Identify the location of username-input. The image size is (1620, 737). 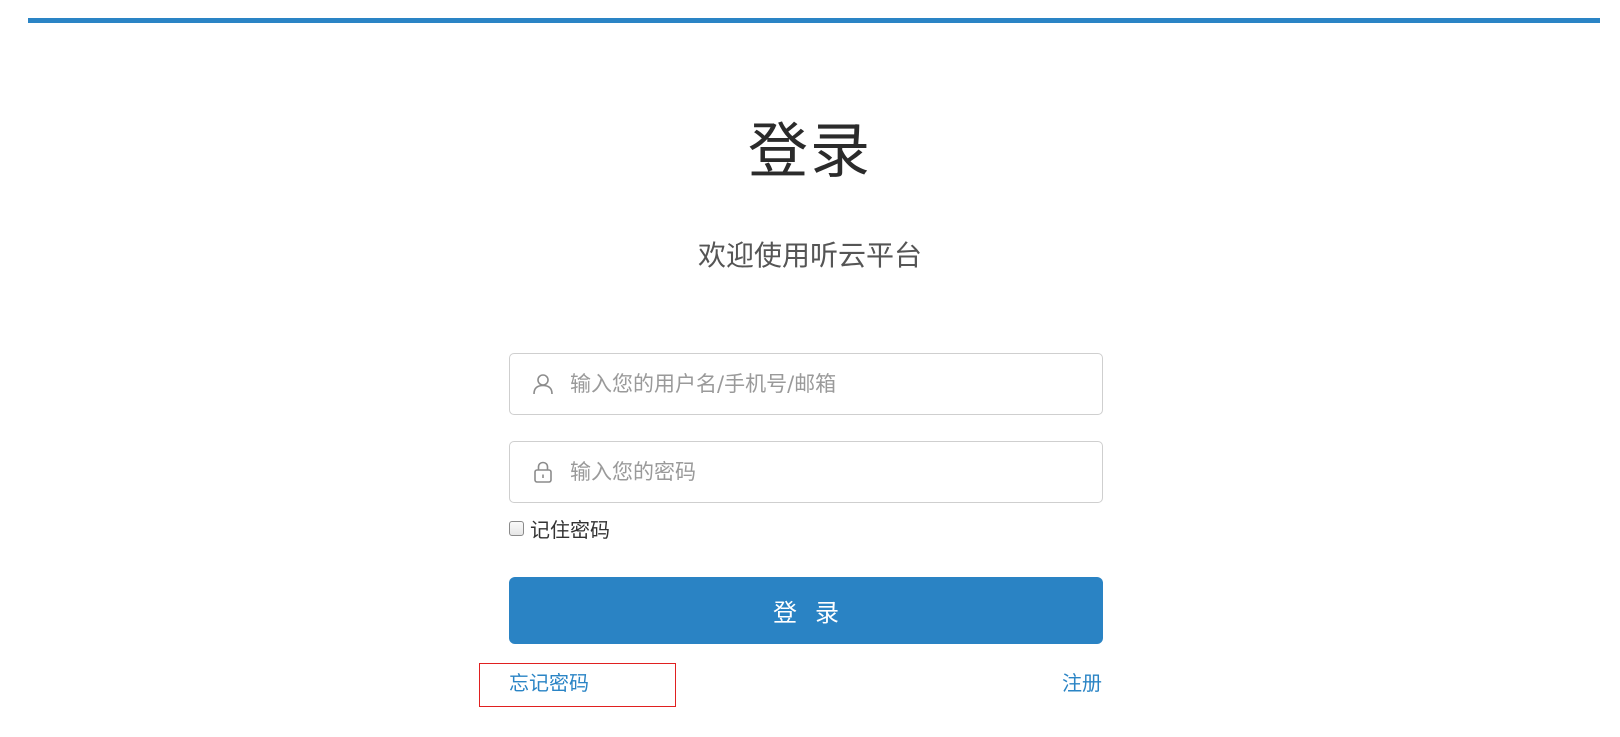
(835, 384).